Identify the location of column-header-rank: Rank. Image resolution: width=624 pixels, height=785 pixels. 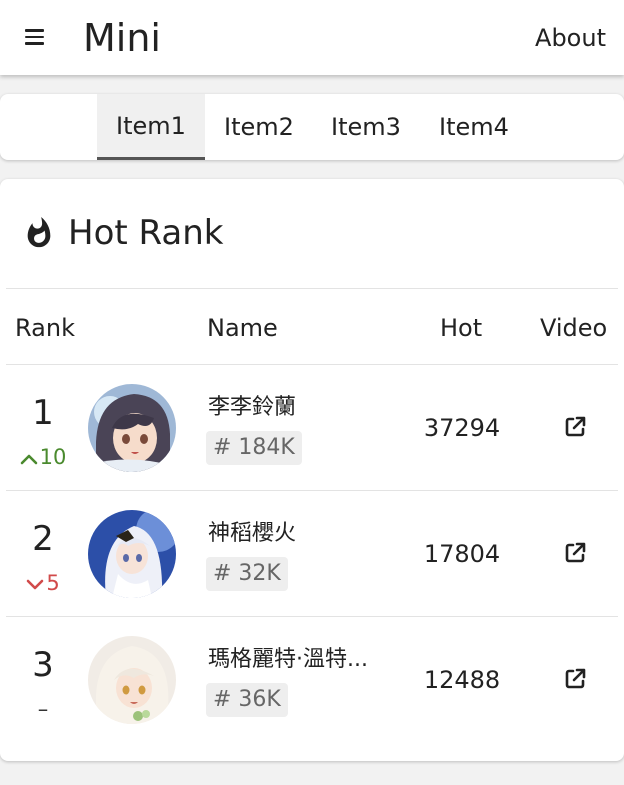
(45, 328).